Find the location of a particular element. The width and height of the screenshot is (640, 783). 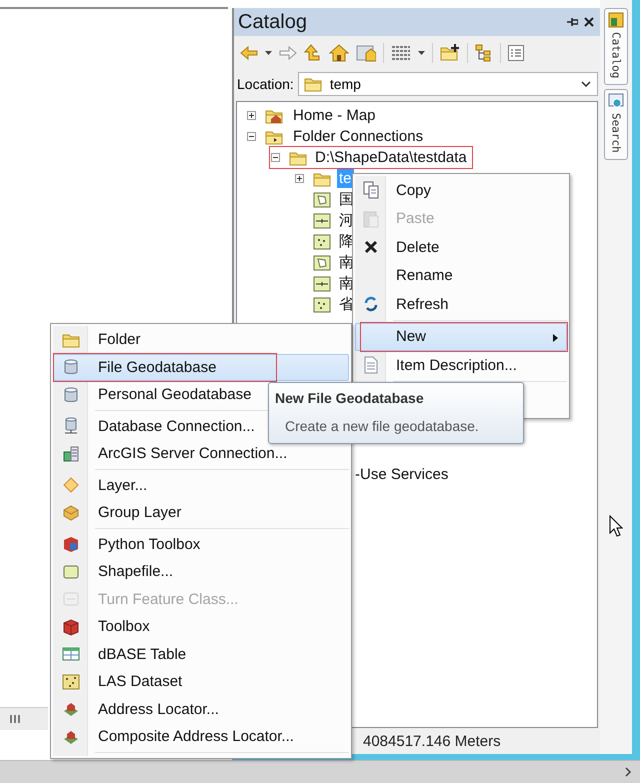

list-icon is located at coordinates (516, 53).